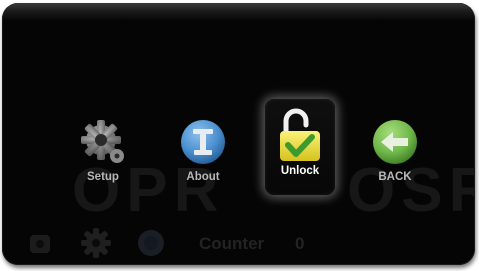  I want to click on info-icon, so click(203, 142).